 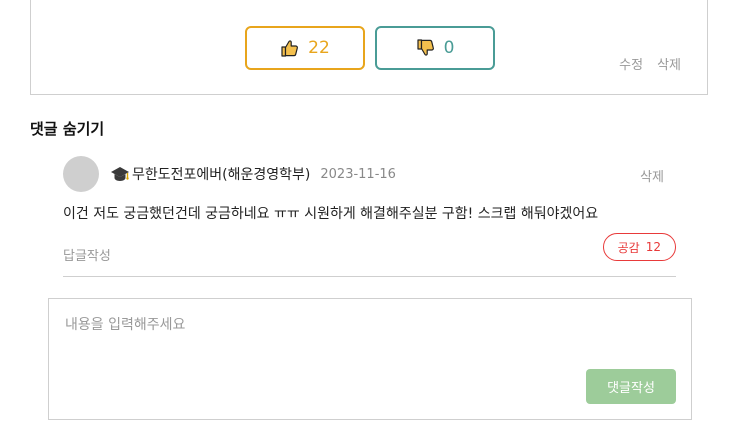 I want to click on comment-like-count: 12, so click(x=653, y=247).